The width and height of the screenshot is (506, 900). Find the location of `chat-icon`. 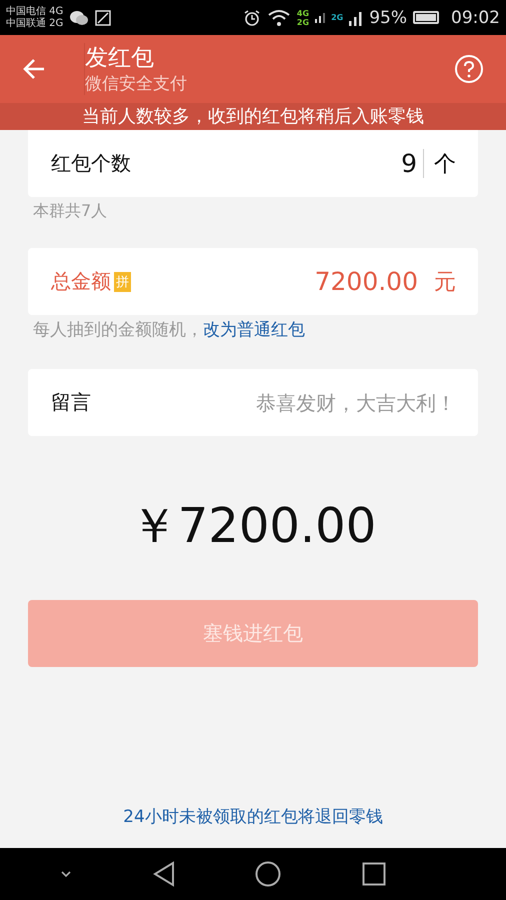

chat-icon is located at coordinates (79, 18).